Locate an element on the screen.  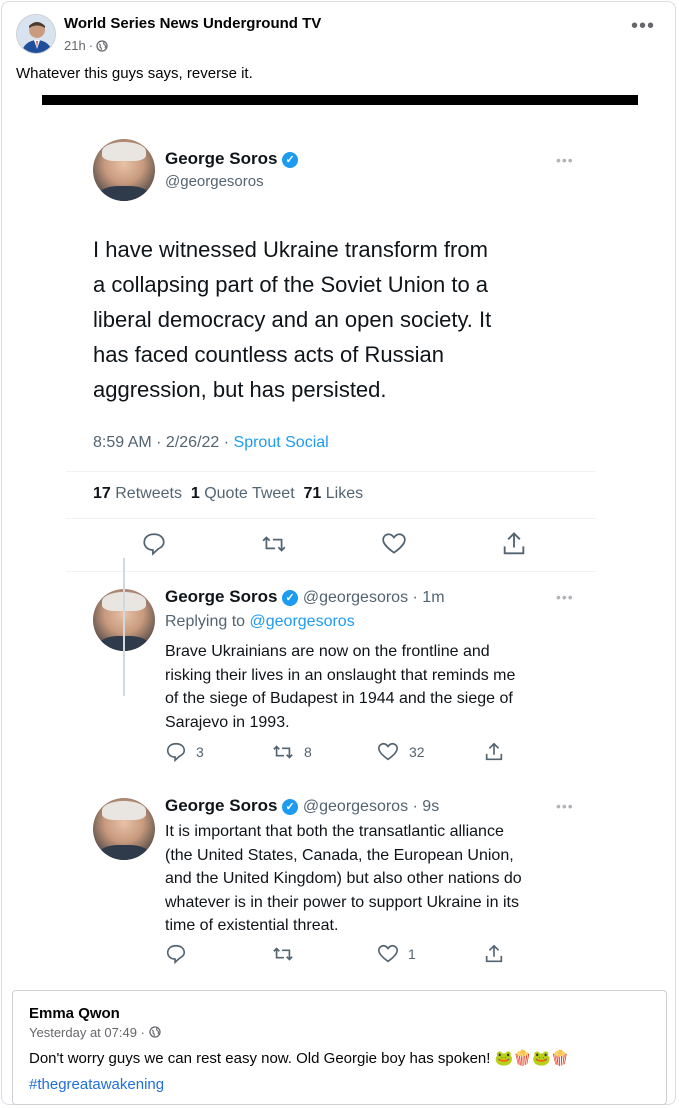
tweet-avatar is located at coordinates (124, 170).